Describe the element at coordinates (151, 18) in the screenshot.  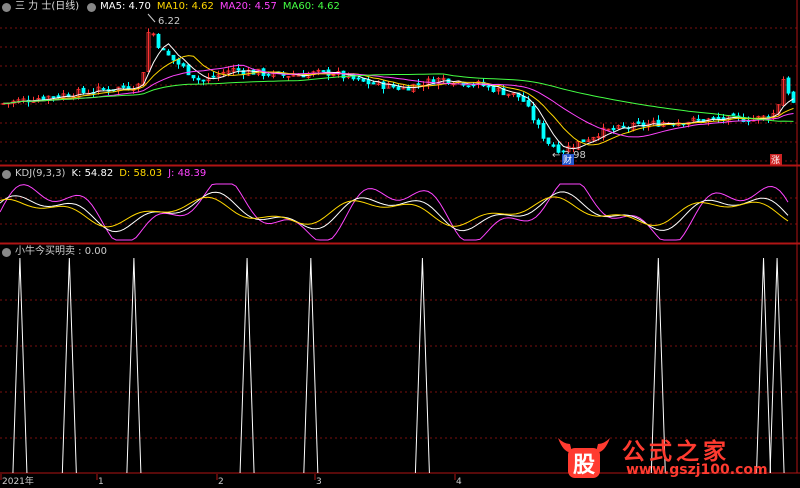
I see `high-pointer` at that location.